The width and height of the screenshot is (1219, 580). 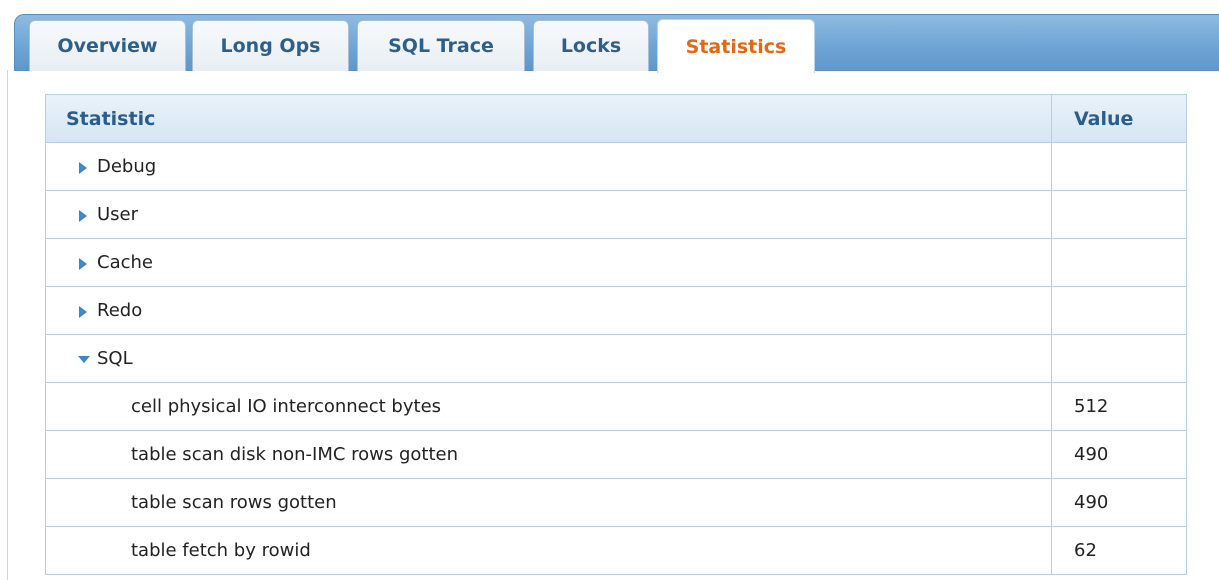 I want to click on group-label: SQL, so click(x=115, y=358).